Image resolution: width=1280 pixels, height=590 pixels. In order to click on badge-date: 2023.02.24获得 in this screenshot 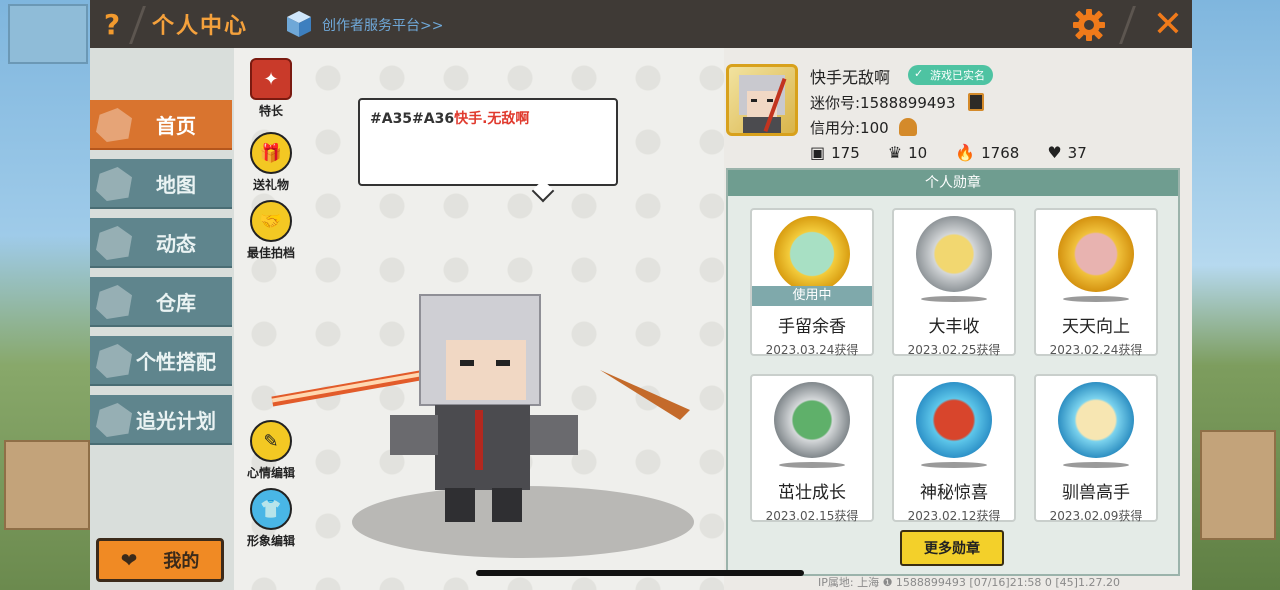, I will do `click(1096, 350)`.